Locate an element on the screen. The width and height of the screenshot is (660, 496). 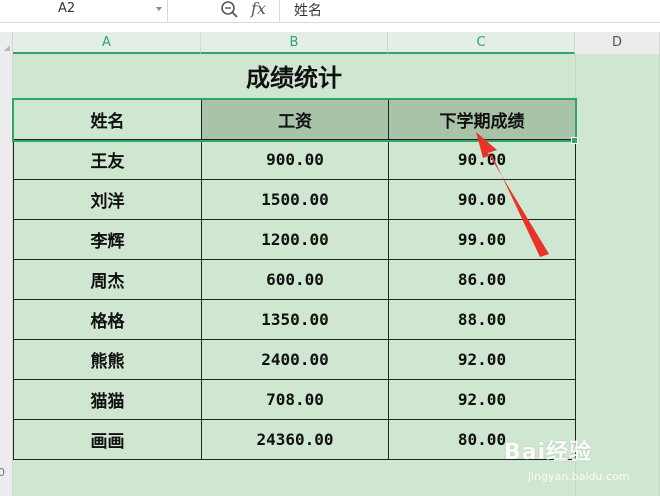
table-row: 刘洋 1500.00 90.00 is located at coordinates (294, 199).